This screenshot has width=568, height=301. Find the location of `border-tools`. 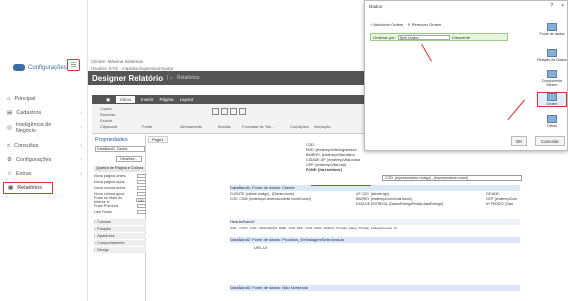

border-tools is located at coordinates (242, 112).